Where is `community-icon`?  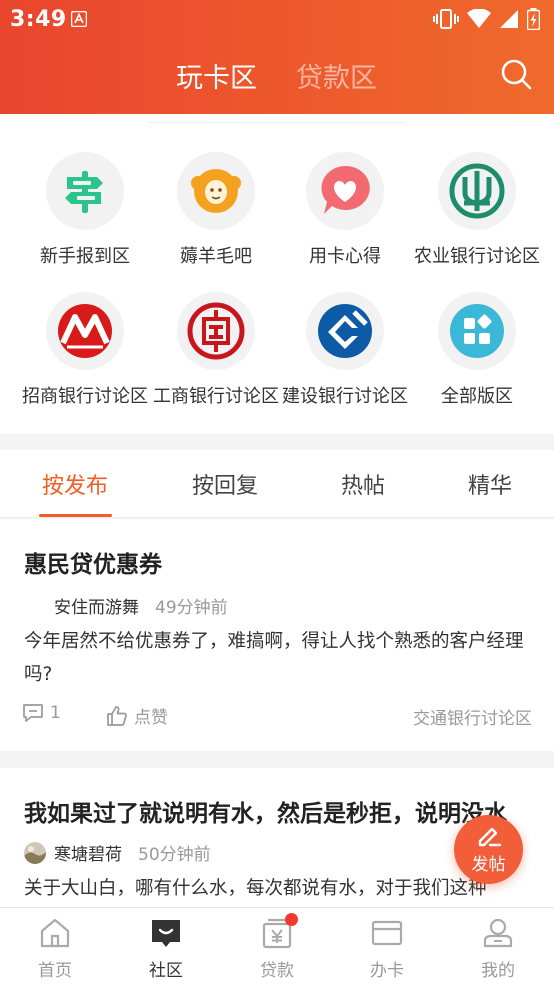 community-icon is located at coordinates (166, 933).